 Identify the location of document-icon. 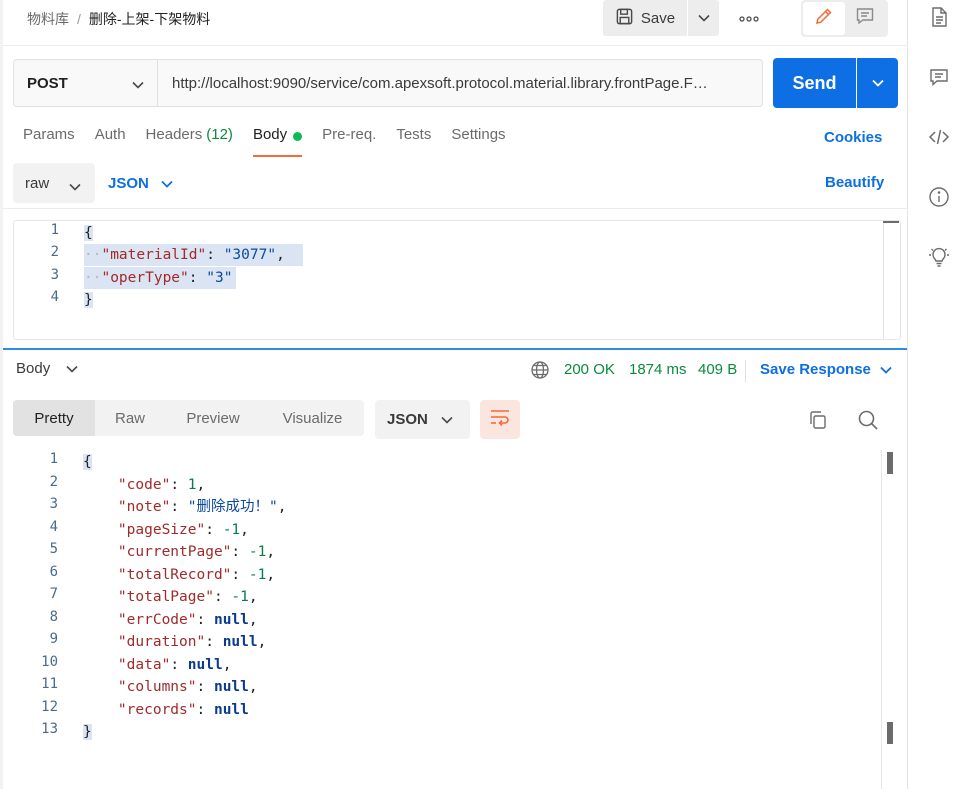
(939, 17).